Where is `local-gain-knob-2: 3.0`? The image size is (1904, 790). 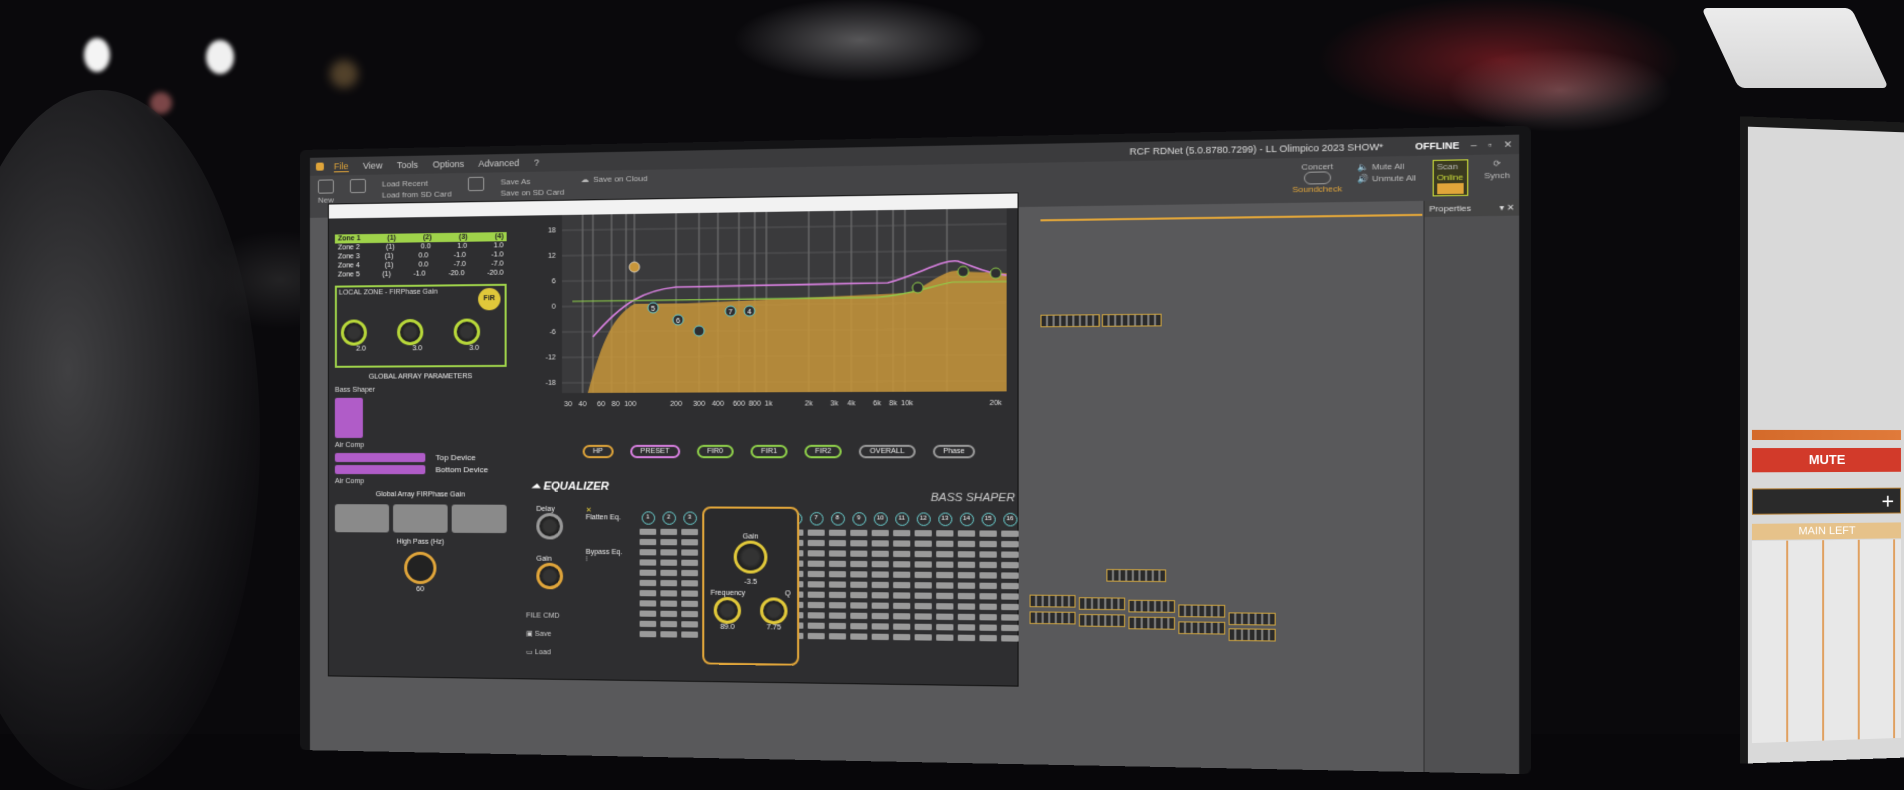
local-gain-knob-2: 3.0 is located at coordinates (417, 335).